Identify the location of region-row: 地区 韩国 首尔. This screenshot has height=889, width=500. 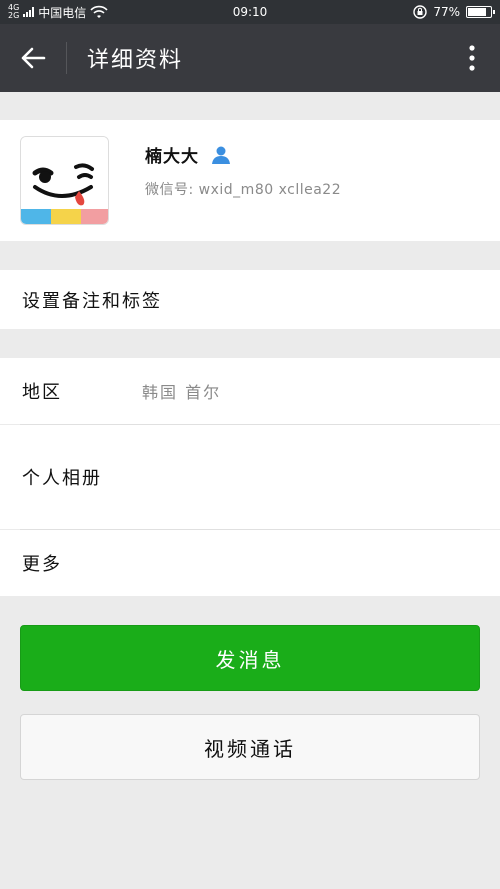
(250, 391).